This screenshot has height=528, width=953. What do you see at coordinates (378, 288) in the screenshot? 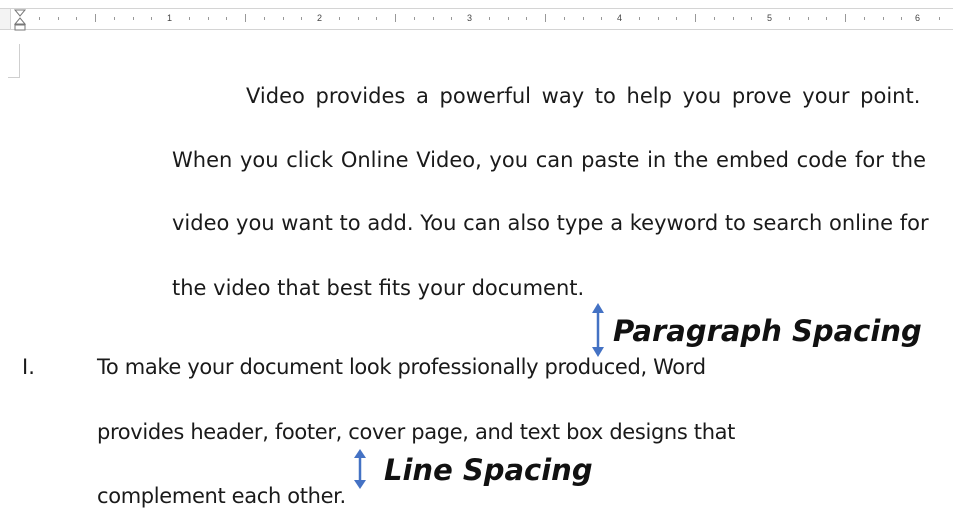
I see `paragraph-line: the video that best fits your document.` at bounding box center [378, 288].